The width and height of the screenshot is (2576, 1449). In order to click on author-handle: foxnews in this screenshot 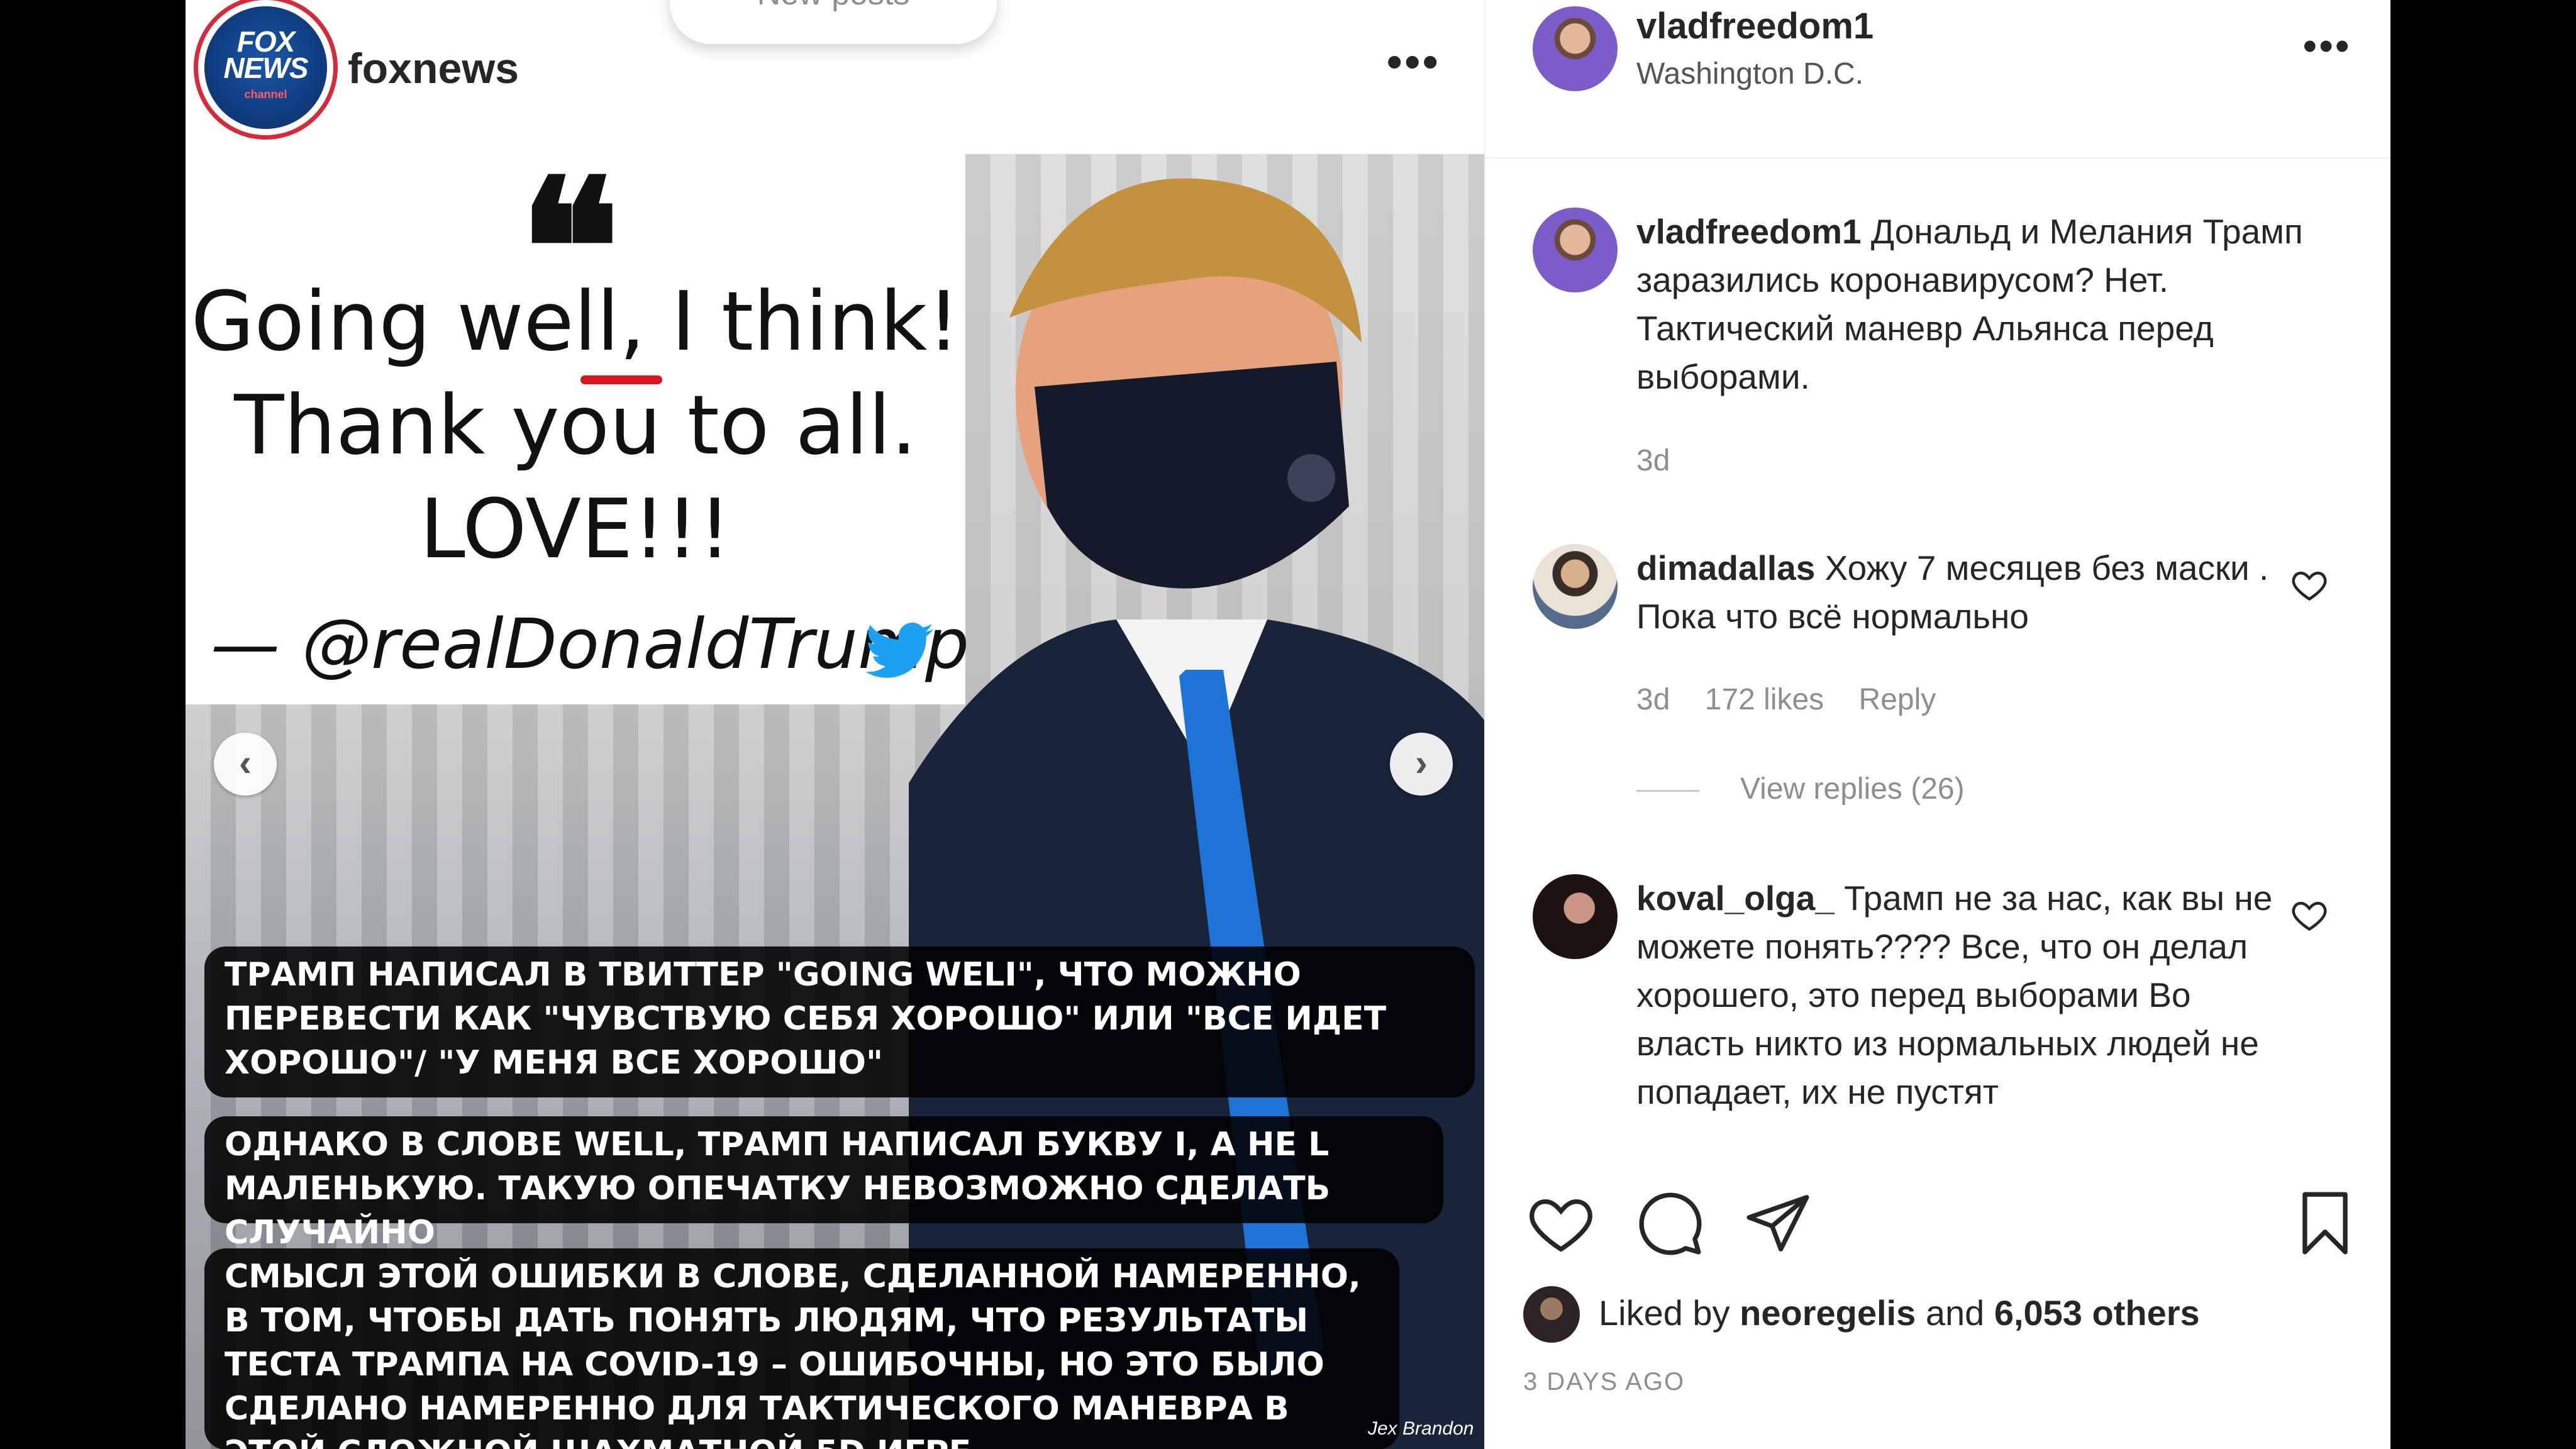, I will do `click(433, 68)`.